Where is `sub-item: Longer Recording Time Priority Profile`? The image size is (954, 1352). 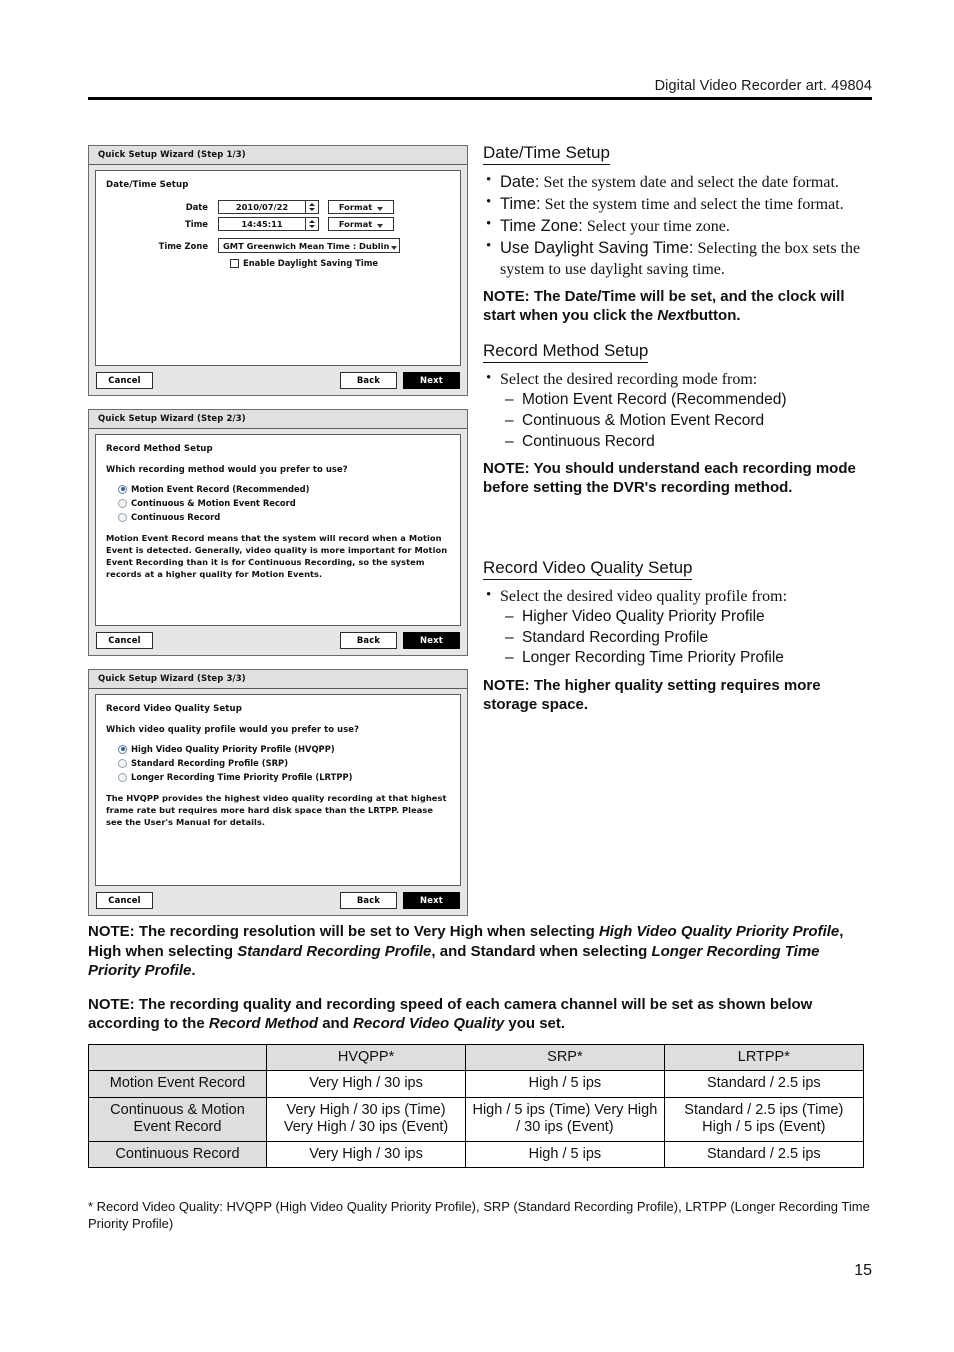 sub-item: Longer Recording Time Priority Profile is located at coordinates (687, 658).